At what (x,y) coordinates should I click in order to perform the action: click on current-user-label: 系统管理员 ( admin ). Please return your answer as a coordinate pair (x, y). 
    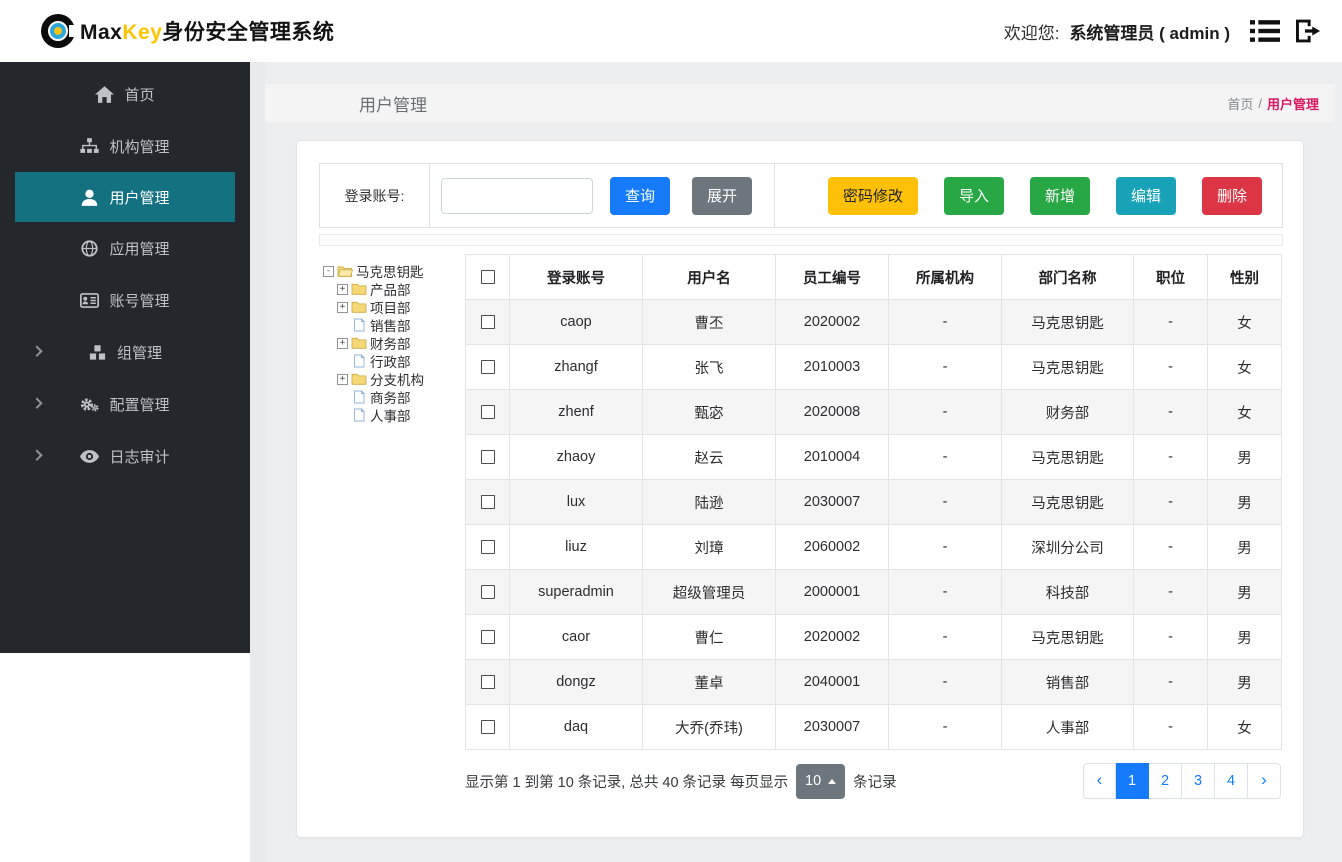
    Looking at the image, I should click on (1149, 33).